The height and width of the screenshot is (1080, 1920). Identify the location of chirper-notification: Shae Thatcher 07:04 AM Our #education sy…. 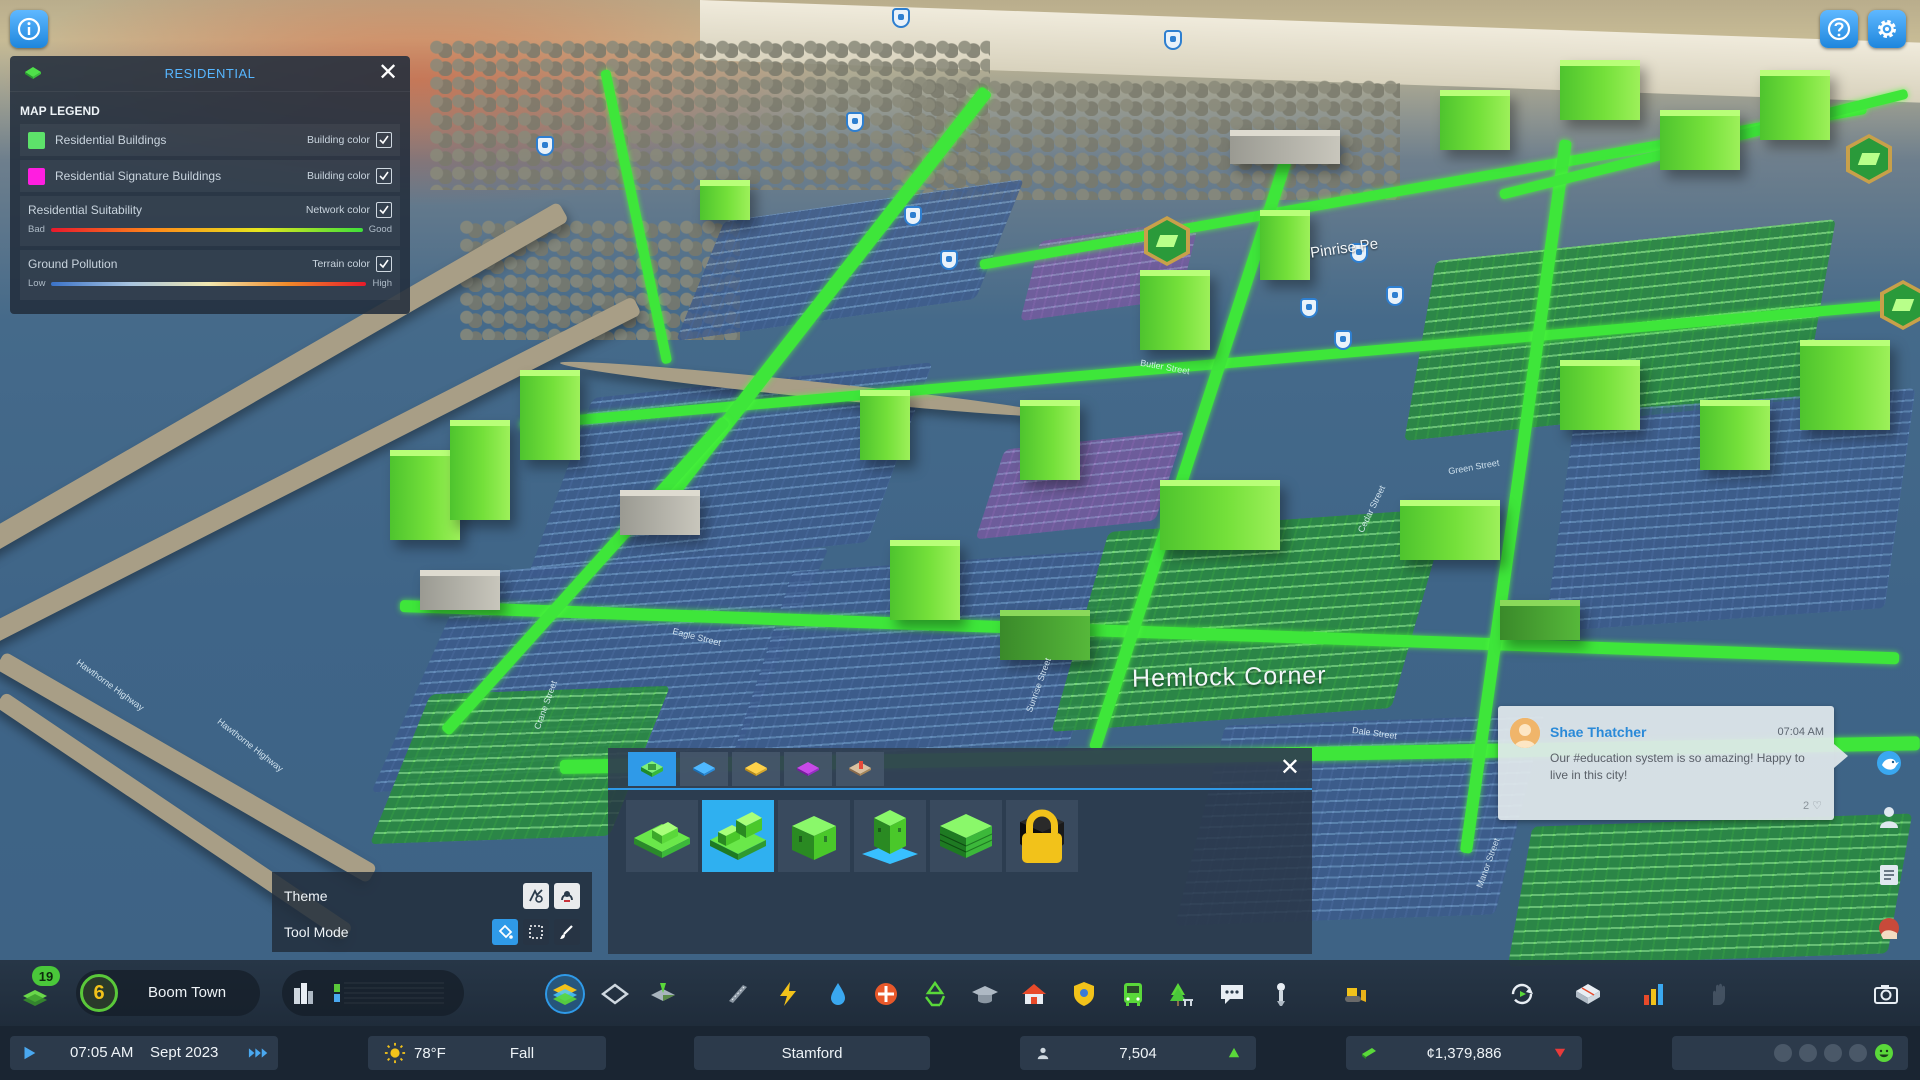
(1673, 763).